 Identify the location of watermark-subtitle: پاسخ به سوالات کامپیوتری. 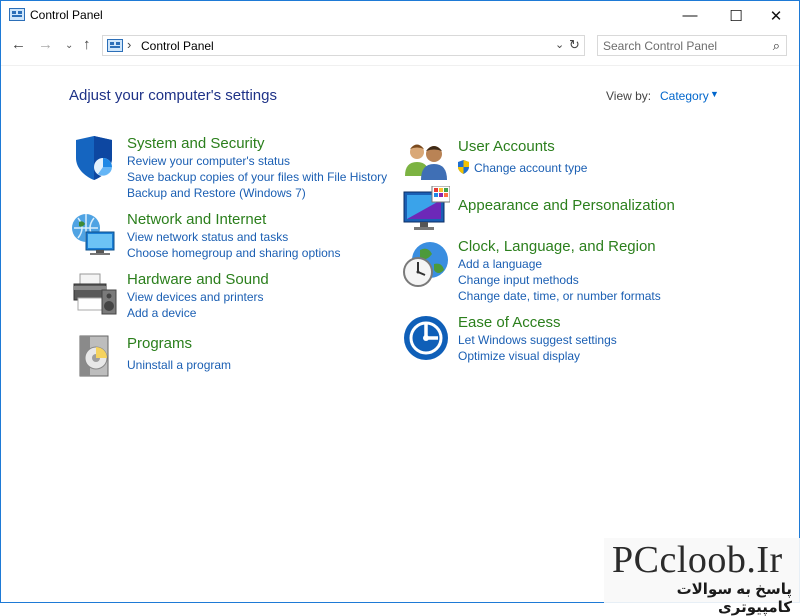
(734, 598).